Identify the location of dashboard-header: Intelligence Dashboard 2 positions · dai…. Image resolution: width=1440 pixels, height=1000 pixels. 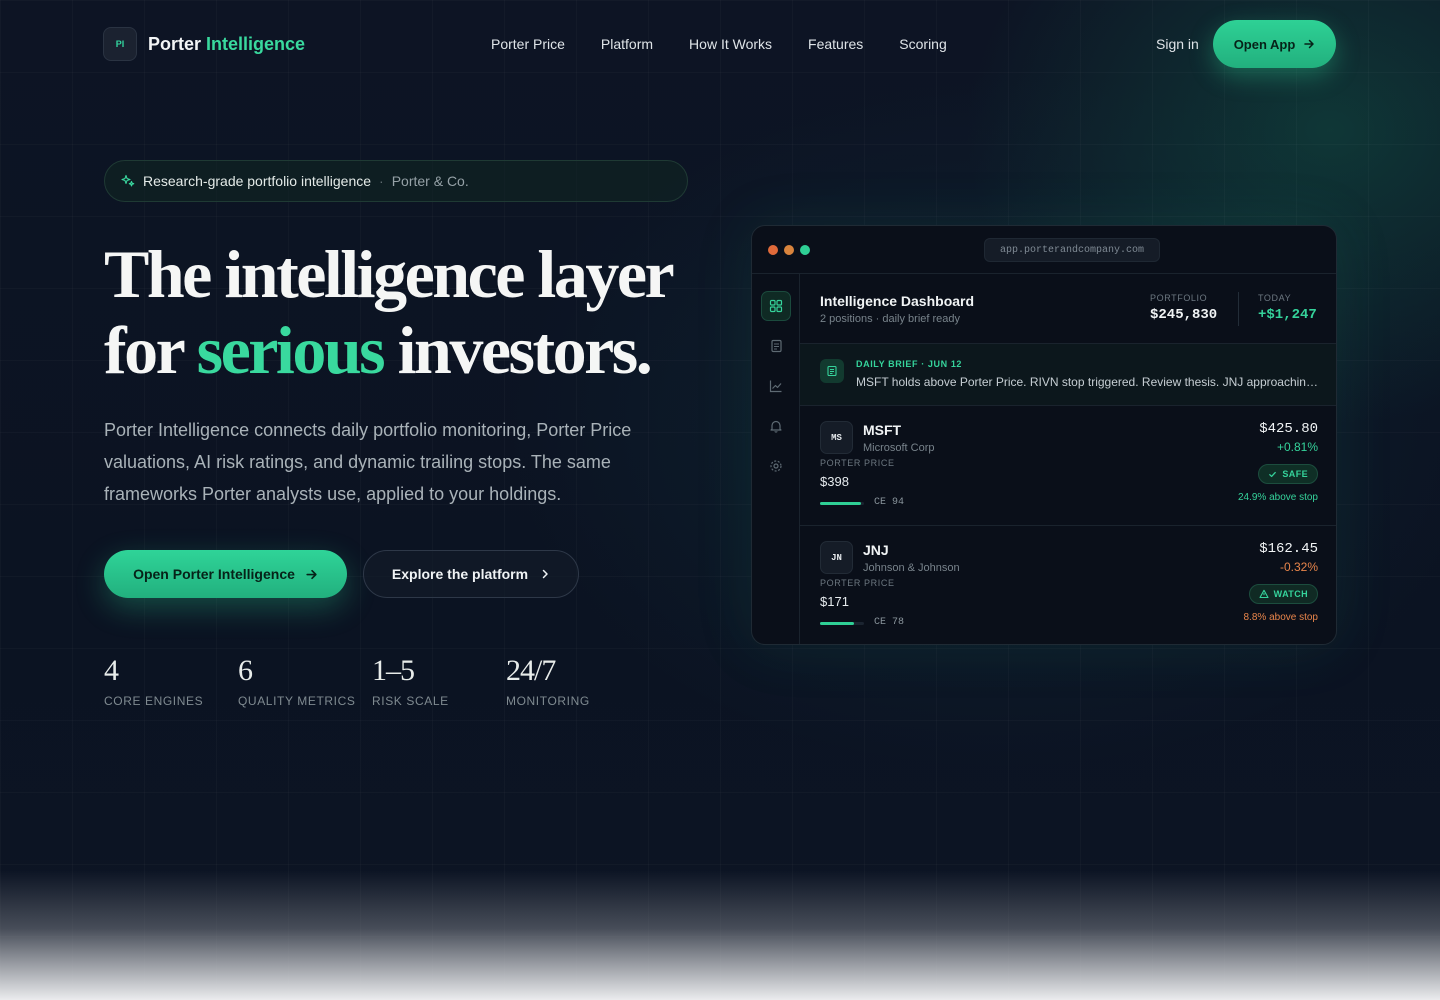
(1068, 309).